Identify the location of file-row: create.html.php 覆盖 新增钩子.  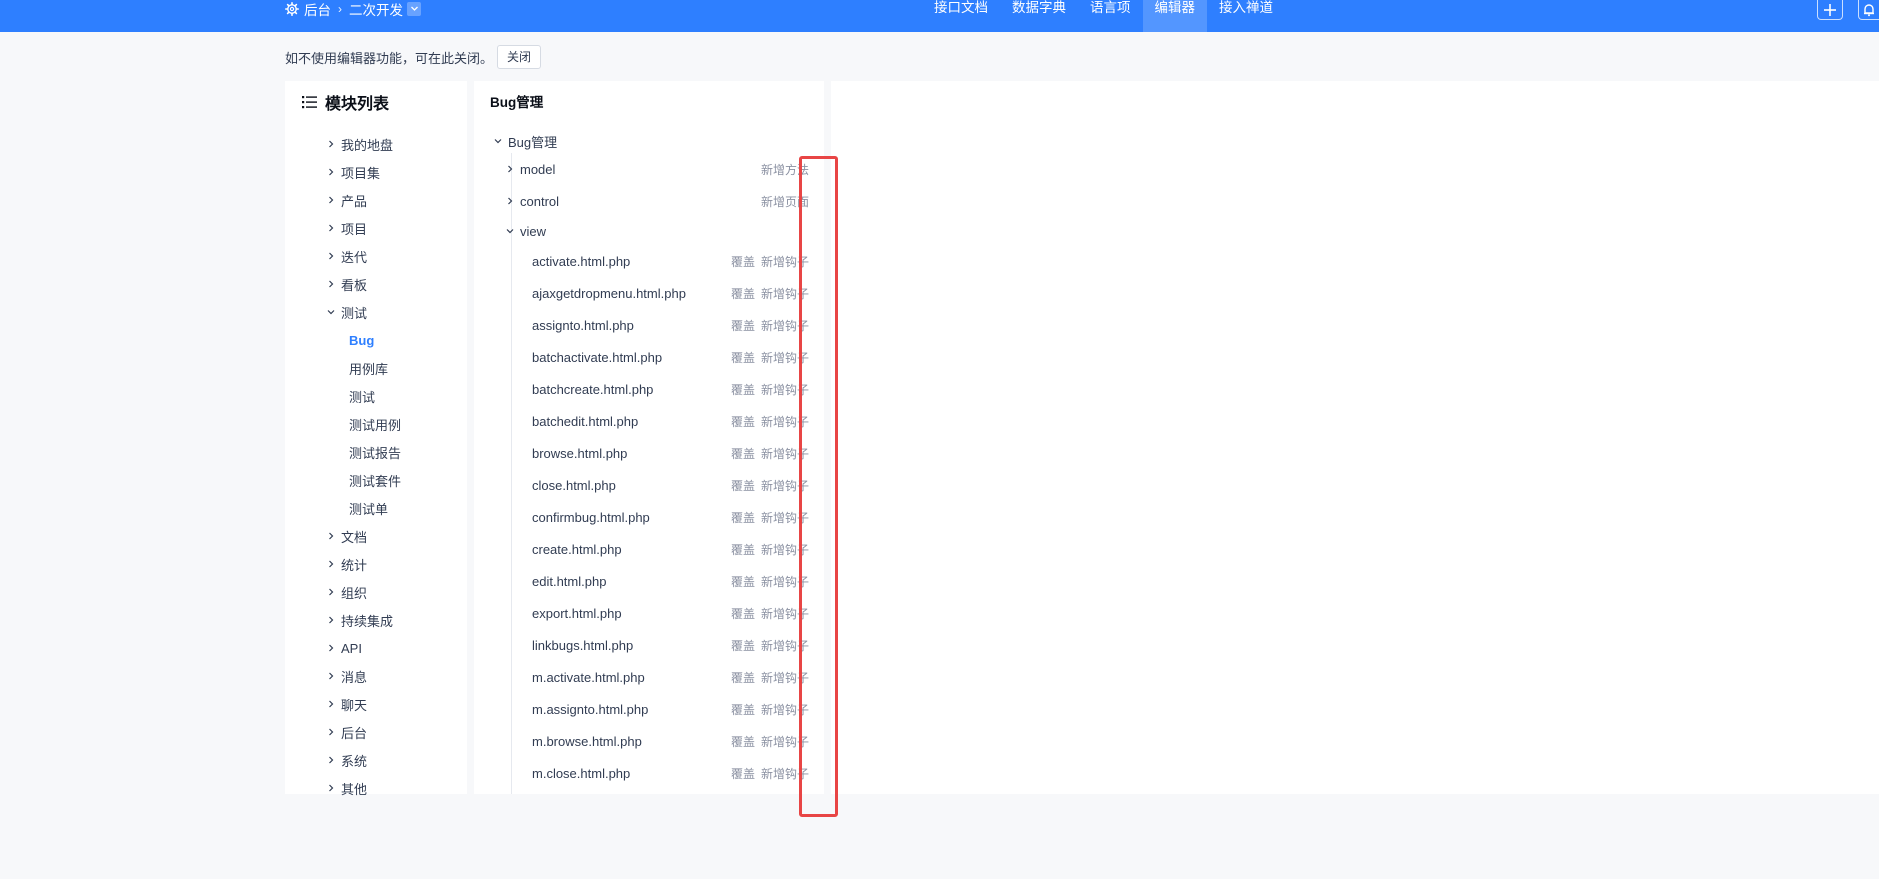
(670, 549).